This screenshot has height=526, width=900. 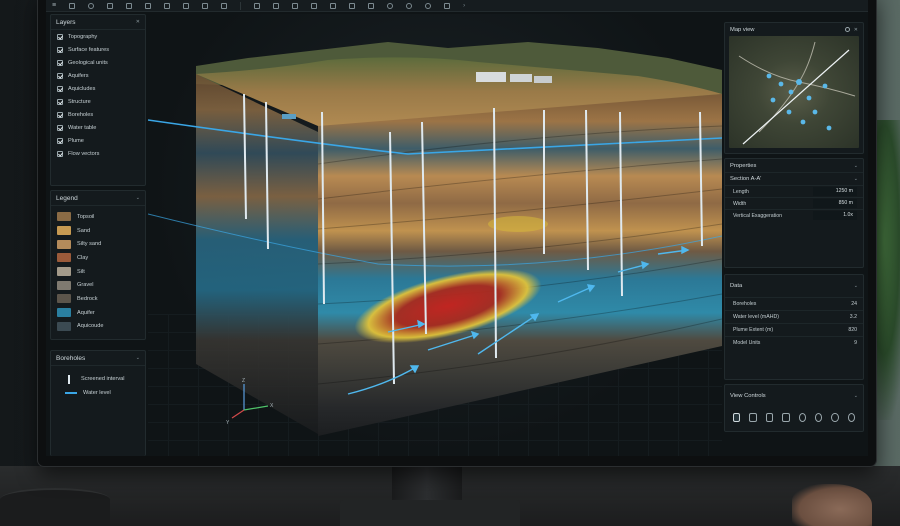 What do you see at coordinates (835, 203) in the screenshot?
I see `property-value: 850 m` at bounding box center [835, 203].